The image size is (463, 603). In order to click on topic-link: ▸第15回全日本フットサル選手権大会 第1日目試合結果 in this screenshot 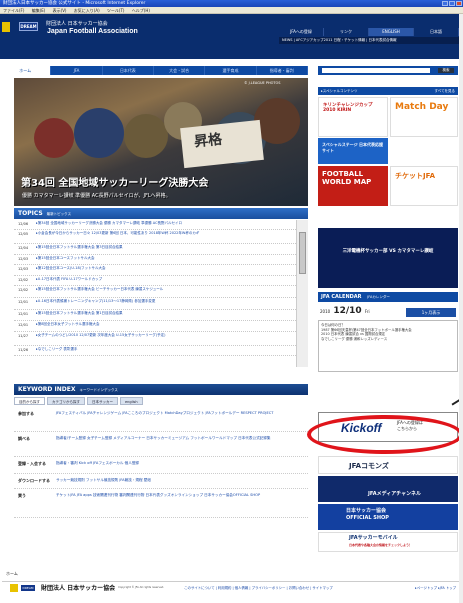, I will do `click(166, 313)`.